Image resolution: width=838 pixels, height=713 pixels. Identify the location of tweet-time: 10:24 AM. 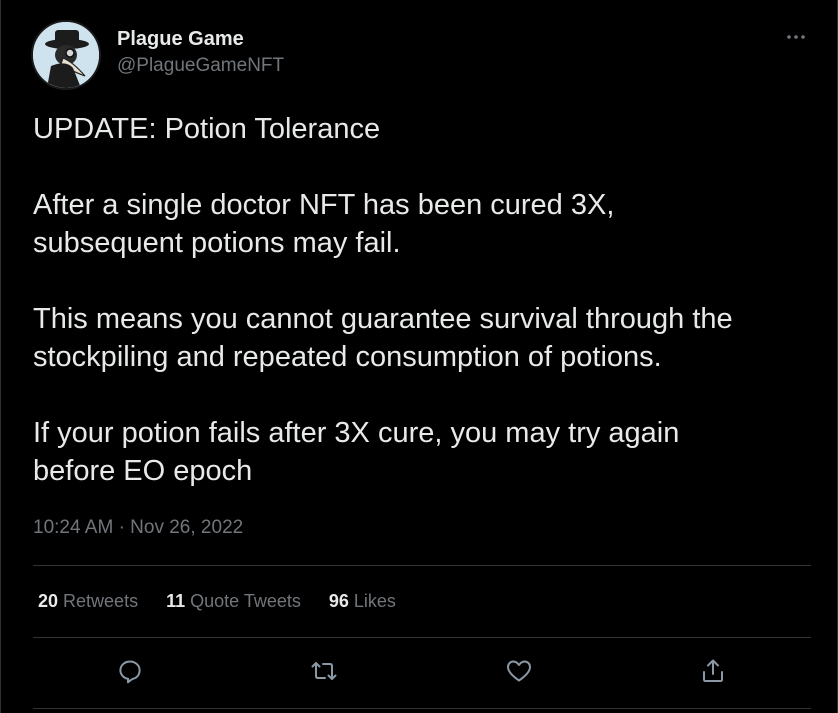
(73, 527).